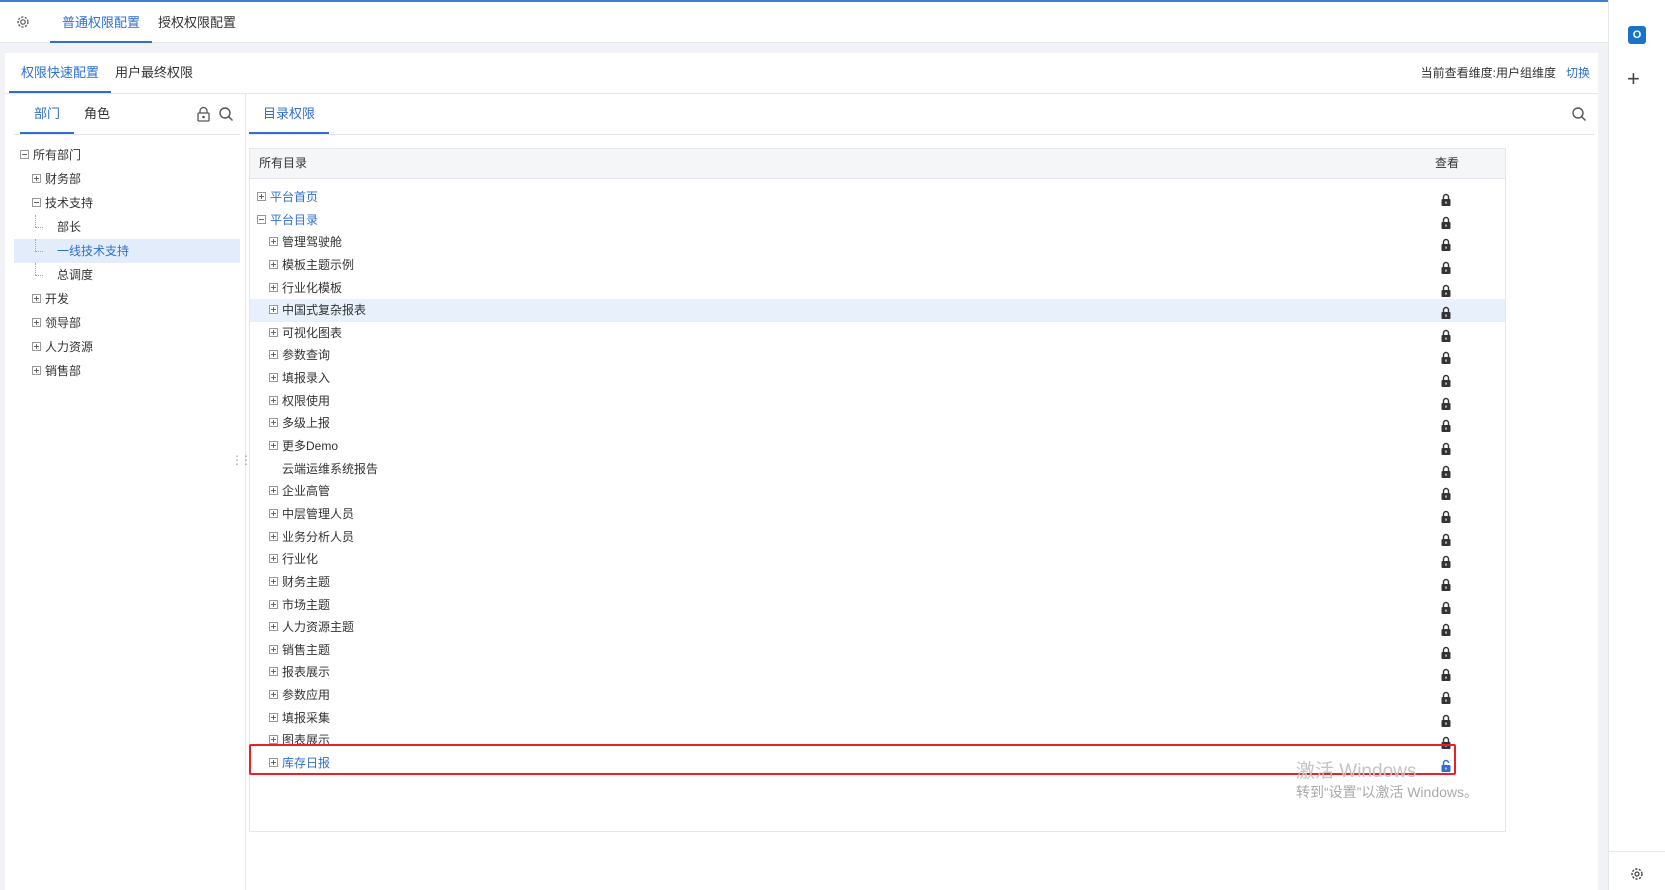  Describe the element at coordinates (1578, 73) in the screenshot. I see `switch-link: 切换` at that location.